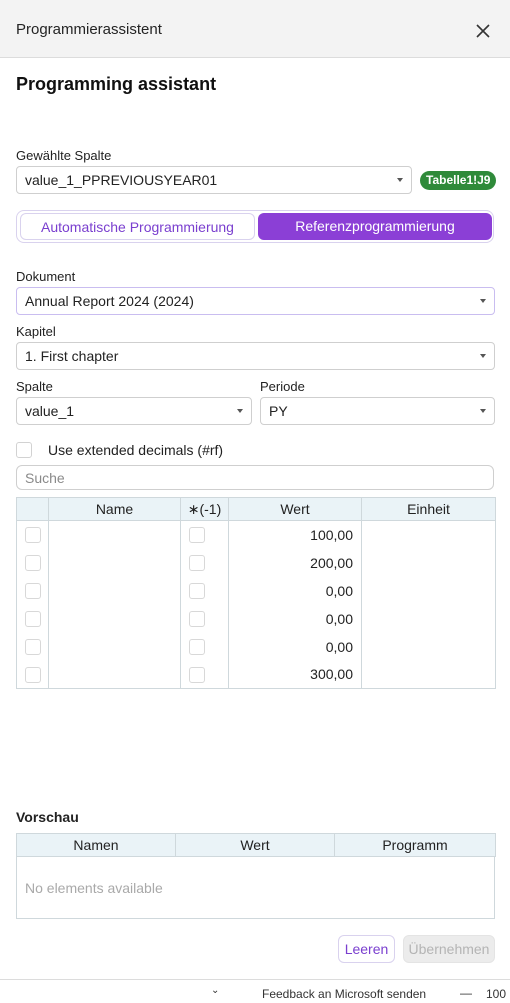 The image size is (510, 1003). I want to click on document-label: Dokument, so click(46, 276).